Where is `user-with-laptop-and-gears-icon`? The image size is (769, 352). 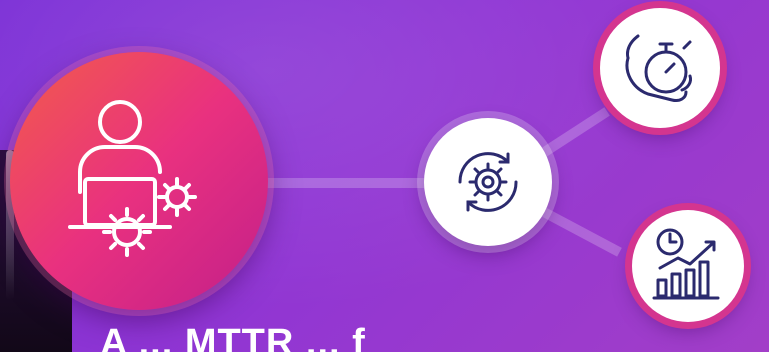 user-with-laptop-and-gears-icon is located at coordinates (132, 178).